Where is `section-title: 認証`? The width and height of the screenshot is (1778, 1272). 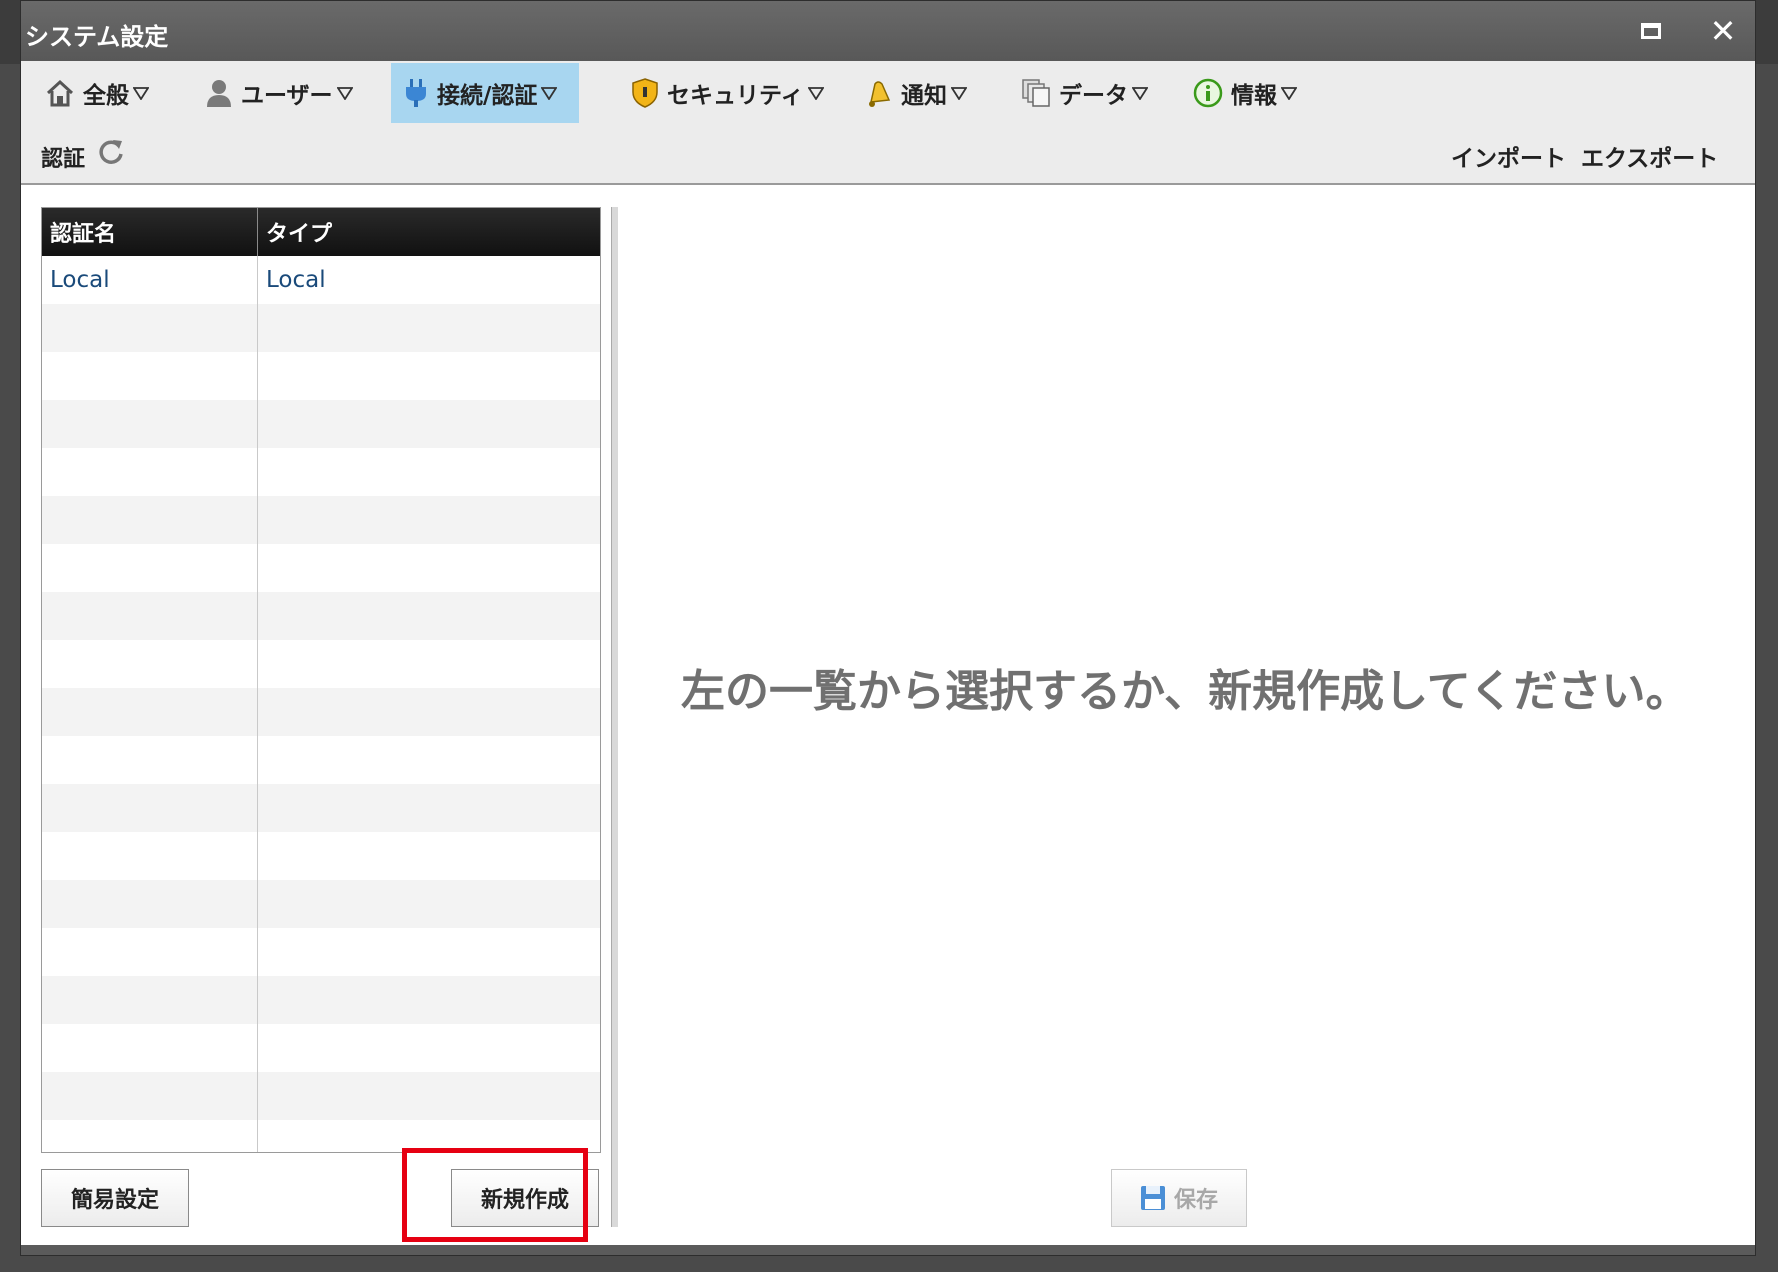
section-title: 認証 is located at coordinates (63, 159).